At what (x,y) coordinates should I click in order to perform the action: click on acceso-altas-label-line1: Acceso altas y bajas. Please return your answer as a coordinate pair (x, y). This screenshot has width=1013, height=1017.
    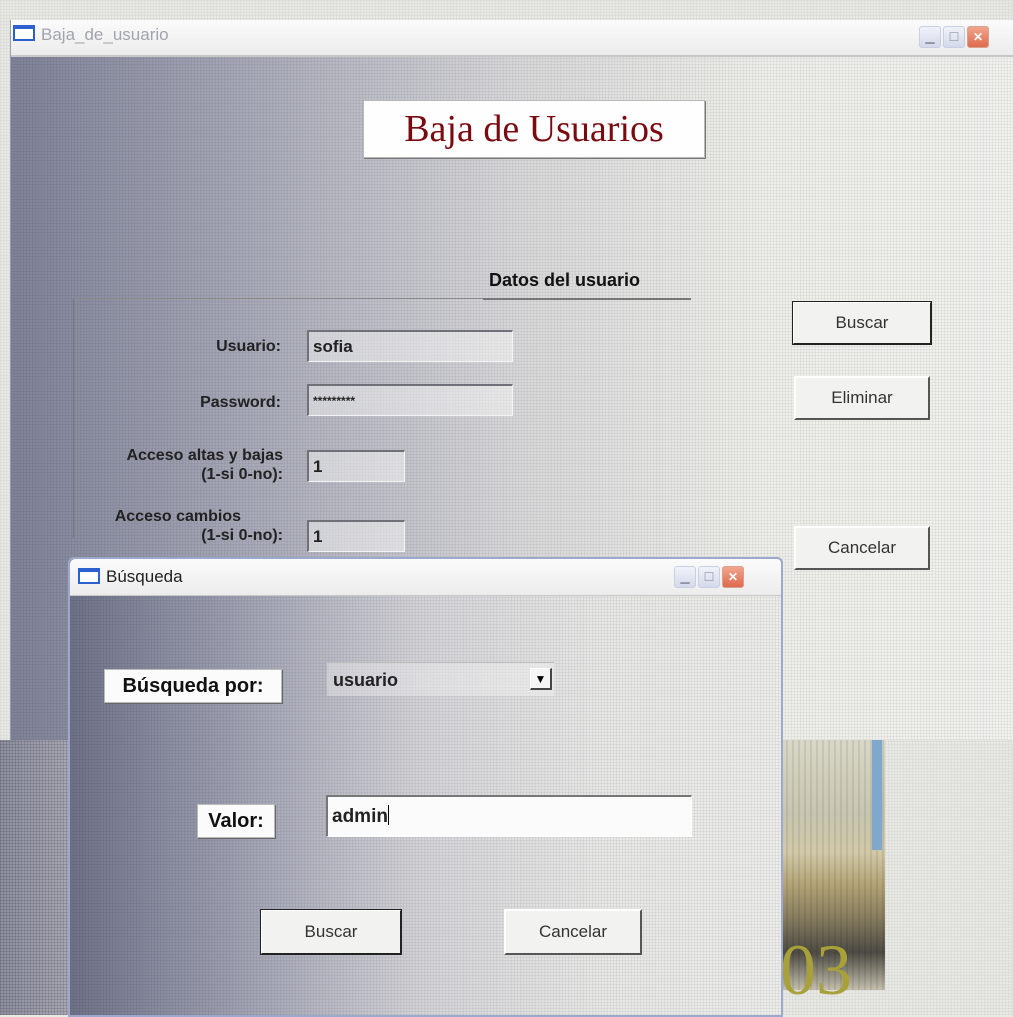
    Looking at the image, I should click on (204, 455).